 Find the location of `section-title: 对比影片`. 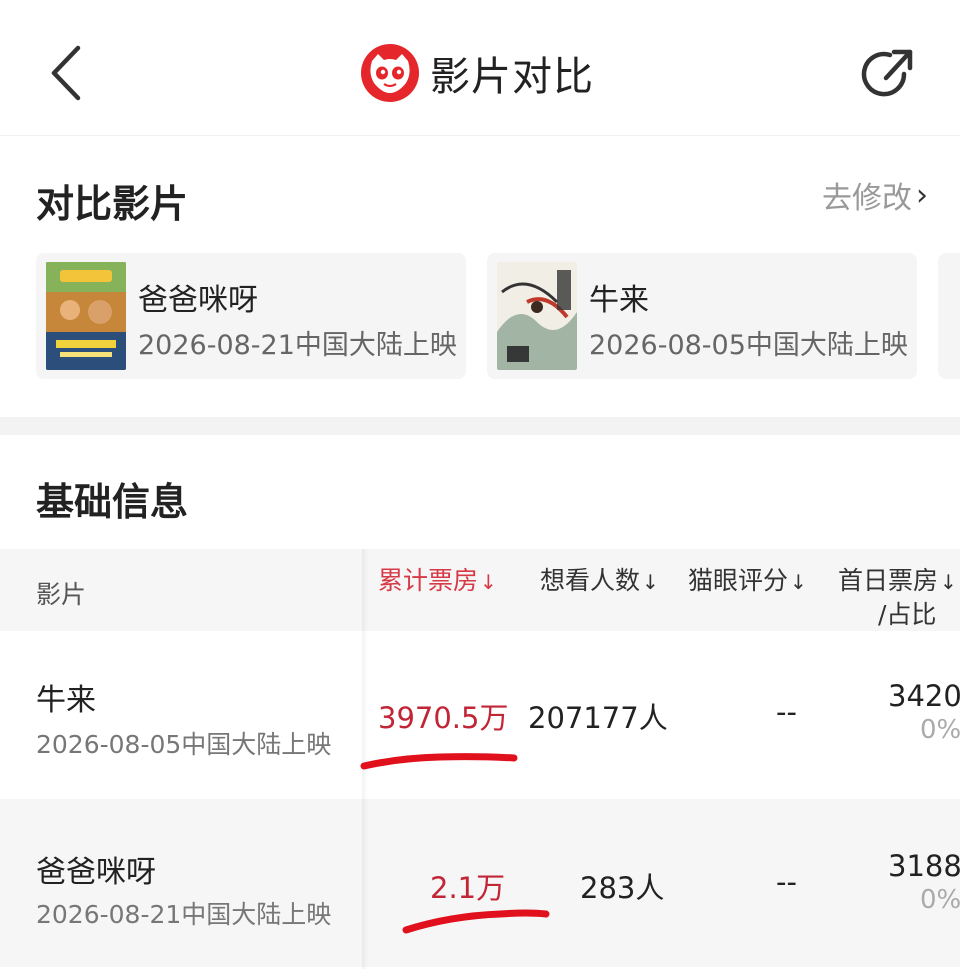

section-title: 对比影片 is located at coordinates (112, 204).